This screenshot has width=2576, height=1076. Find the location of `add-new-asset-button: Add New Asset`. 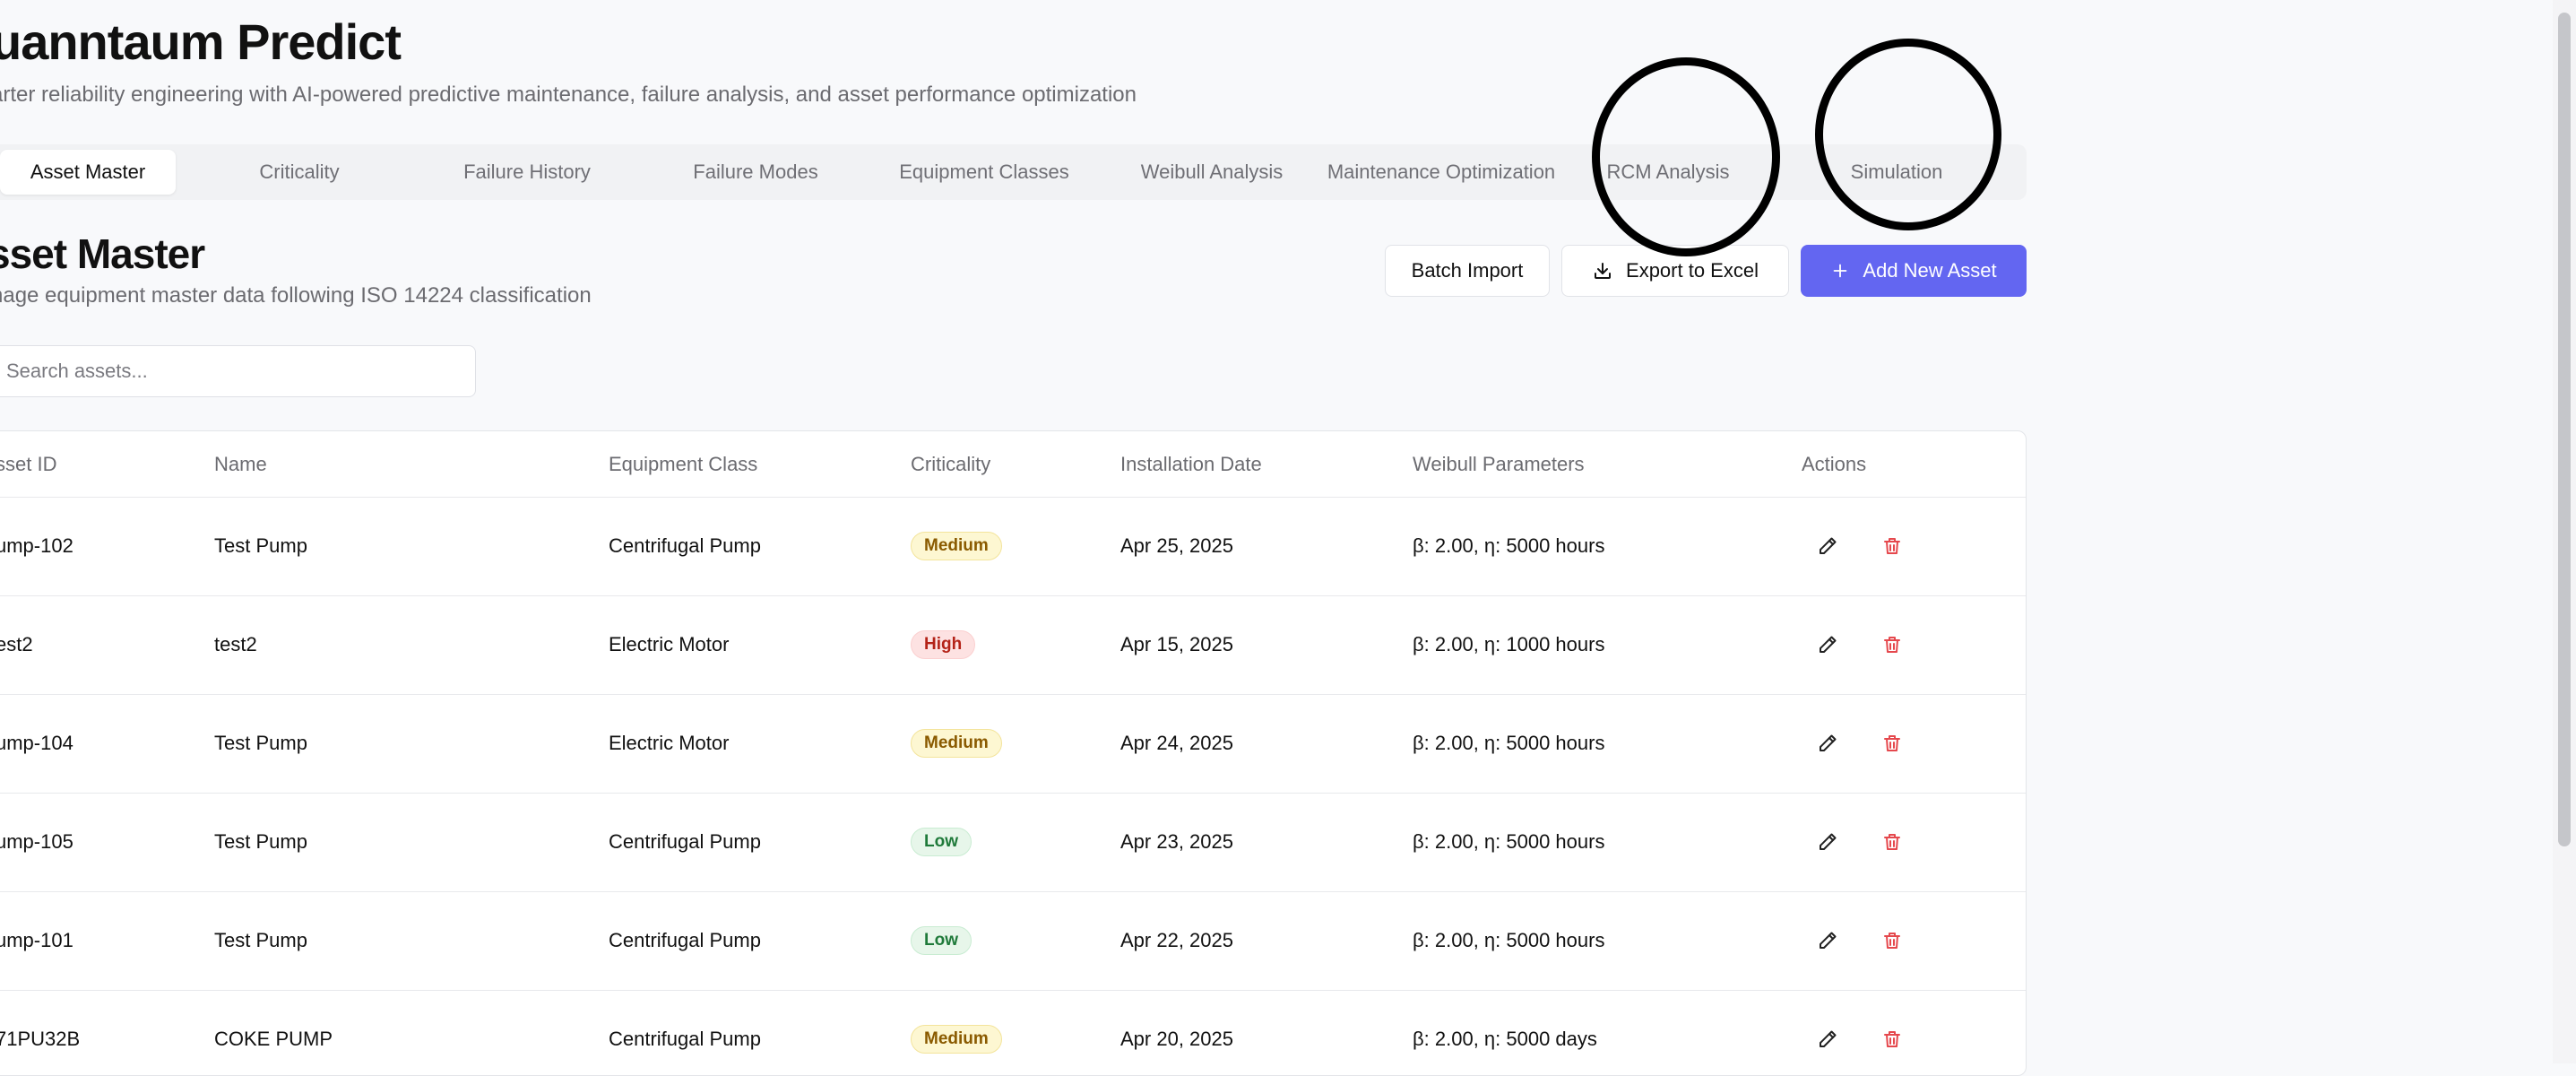

add-new-asset-button: Add New Asset is located at coordinates (1914, 271).